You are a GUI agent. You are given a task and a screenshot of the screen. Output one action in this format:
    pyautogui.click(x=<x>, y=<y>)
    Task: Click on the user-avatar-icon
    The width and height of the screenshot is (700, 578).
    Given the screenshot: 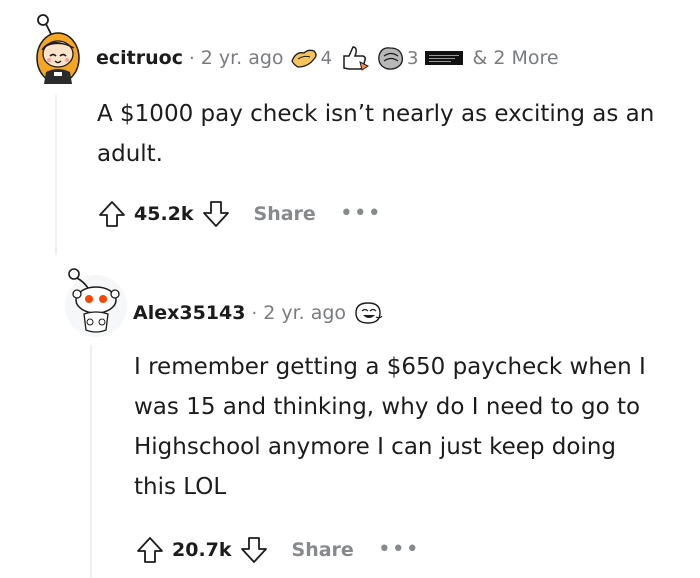 What is the action you would take?
    pyautogui.click(x=58, y=49)
    